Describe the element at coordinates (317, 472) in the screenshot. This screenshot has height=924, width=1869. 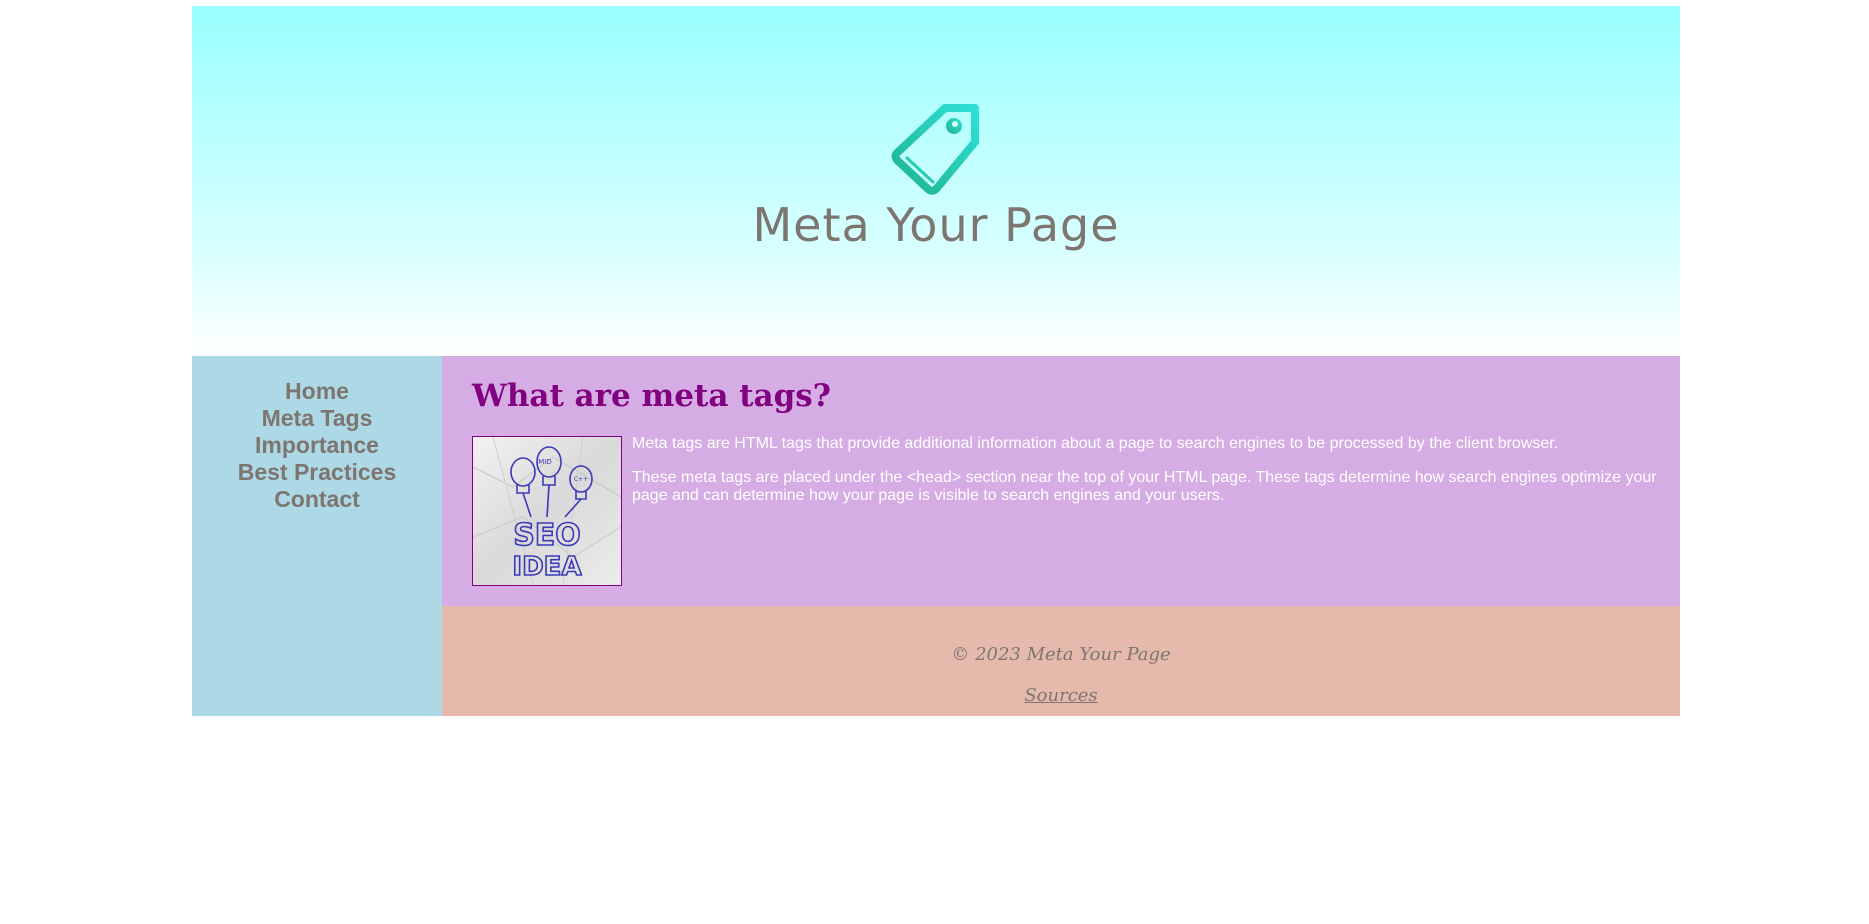
I see `nav-item-best-practices: Best Practices` at that location.